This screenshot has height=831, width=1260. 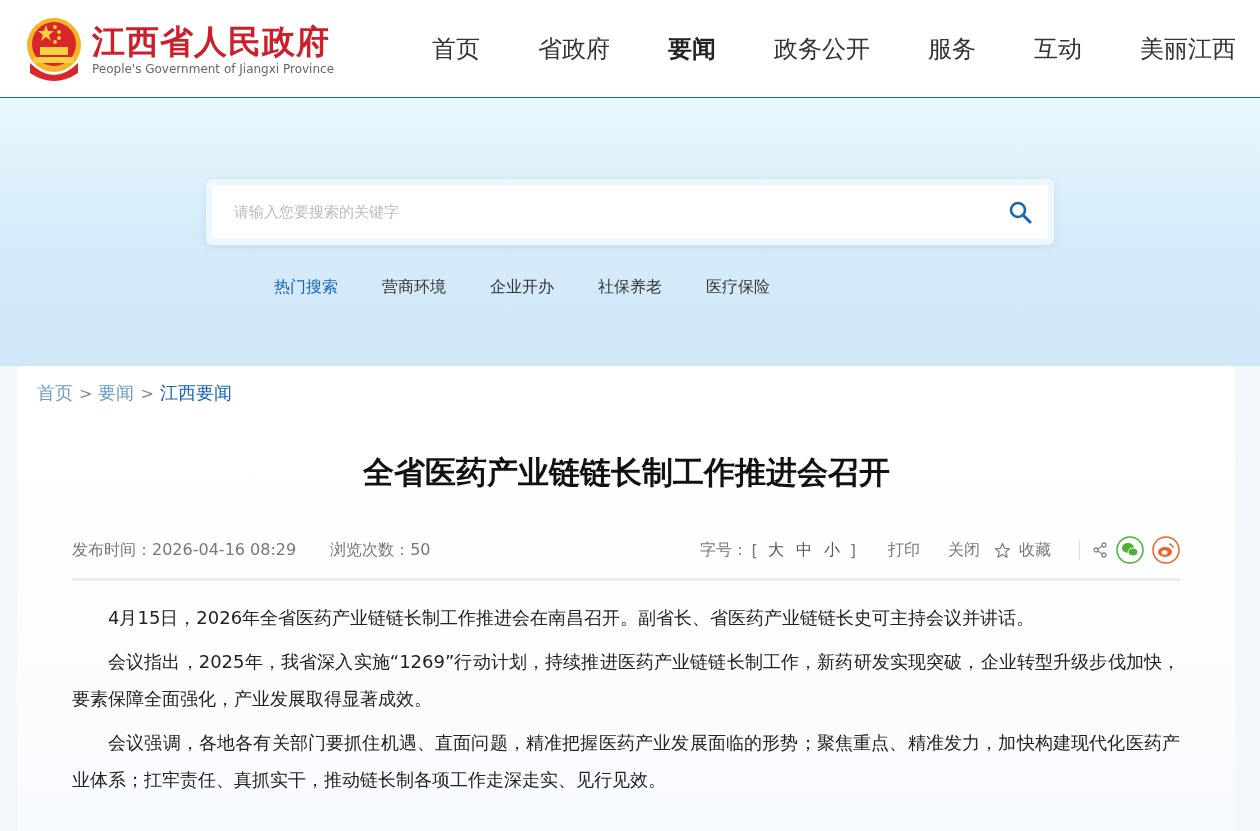 What do you see at coordinates (1058, 48) in the screenshot?
I see `nav-tab: 互动` at bounding box center [1058, 48].